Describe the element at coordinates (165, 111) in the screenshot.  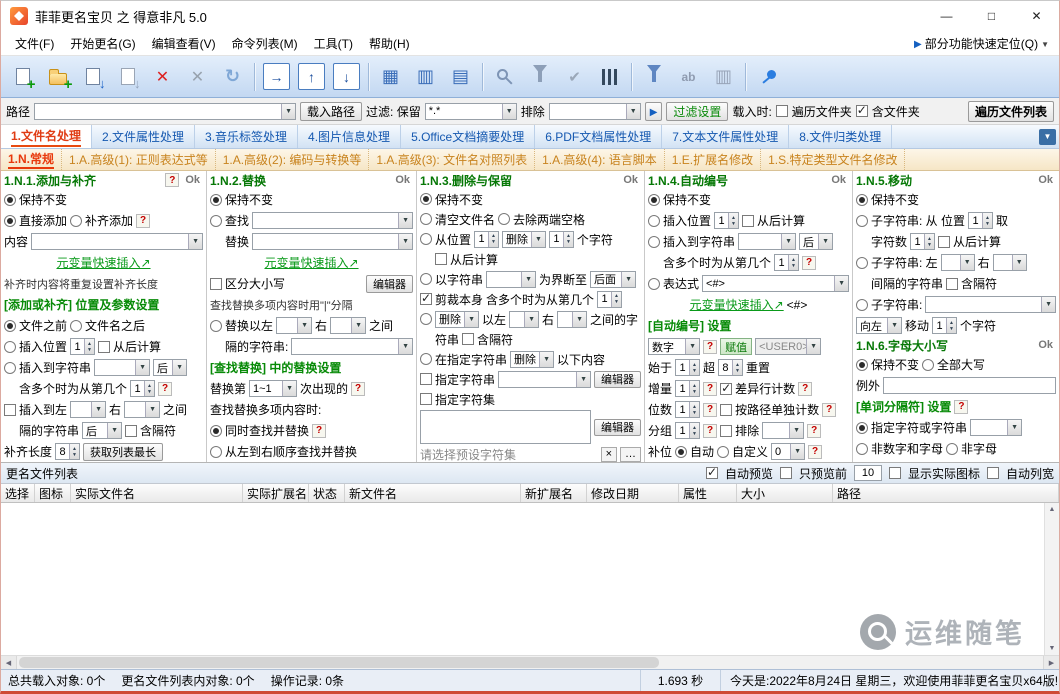
I see `path-combobox` at that location.